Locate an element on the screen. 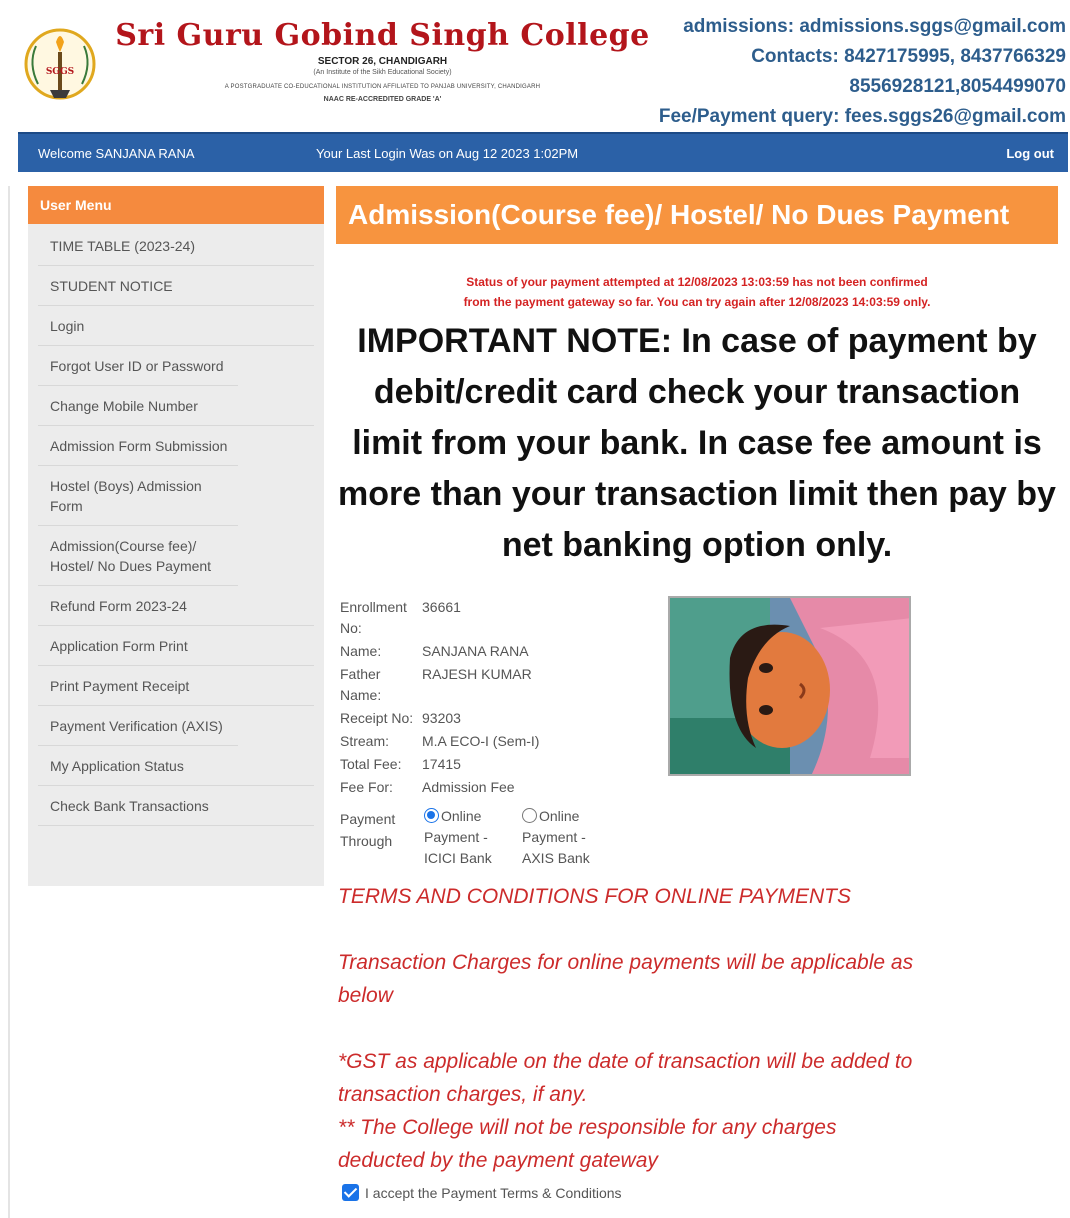 This screenshot has width=1070, height=1218. sidebar-item-admission-form: Admission Form Submission is located at coordinates (138, 446).